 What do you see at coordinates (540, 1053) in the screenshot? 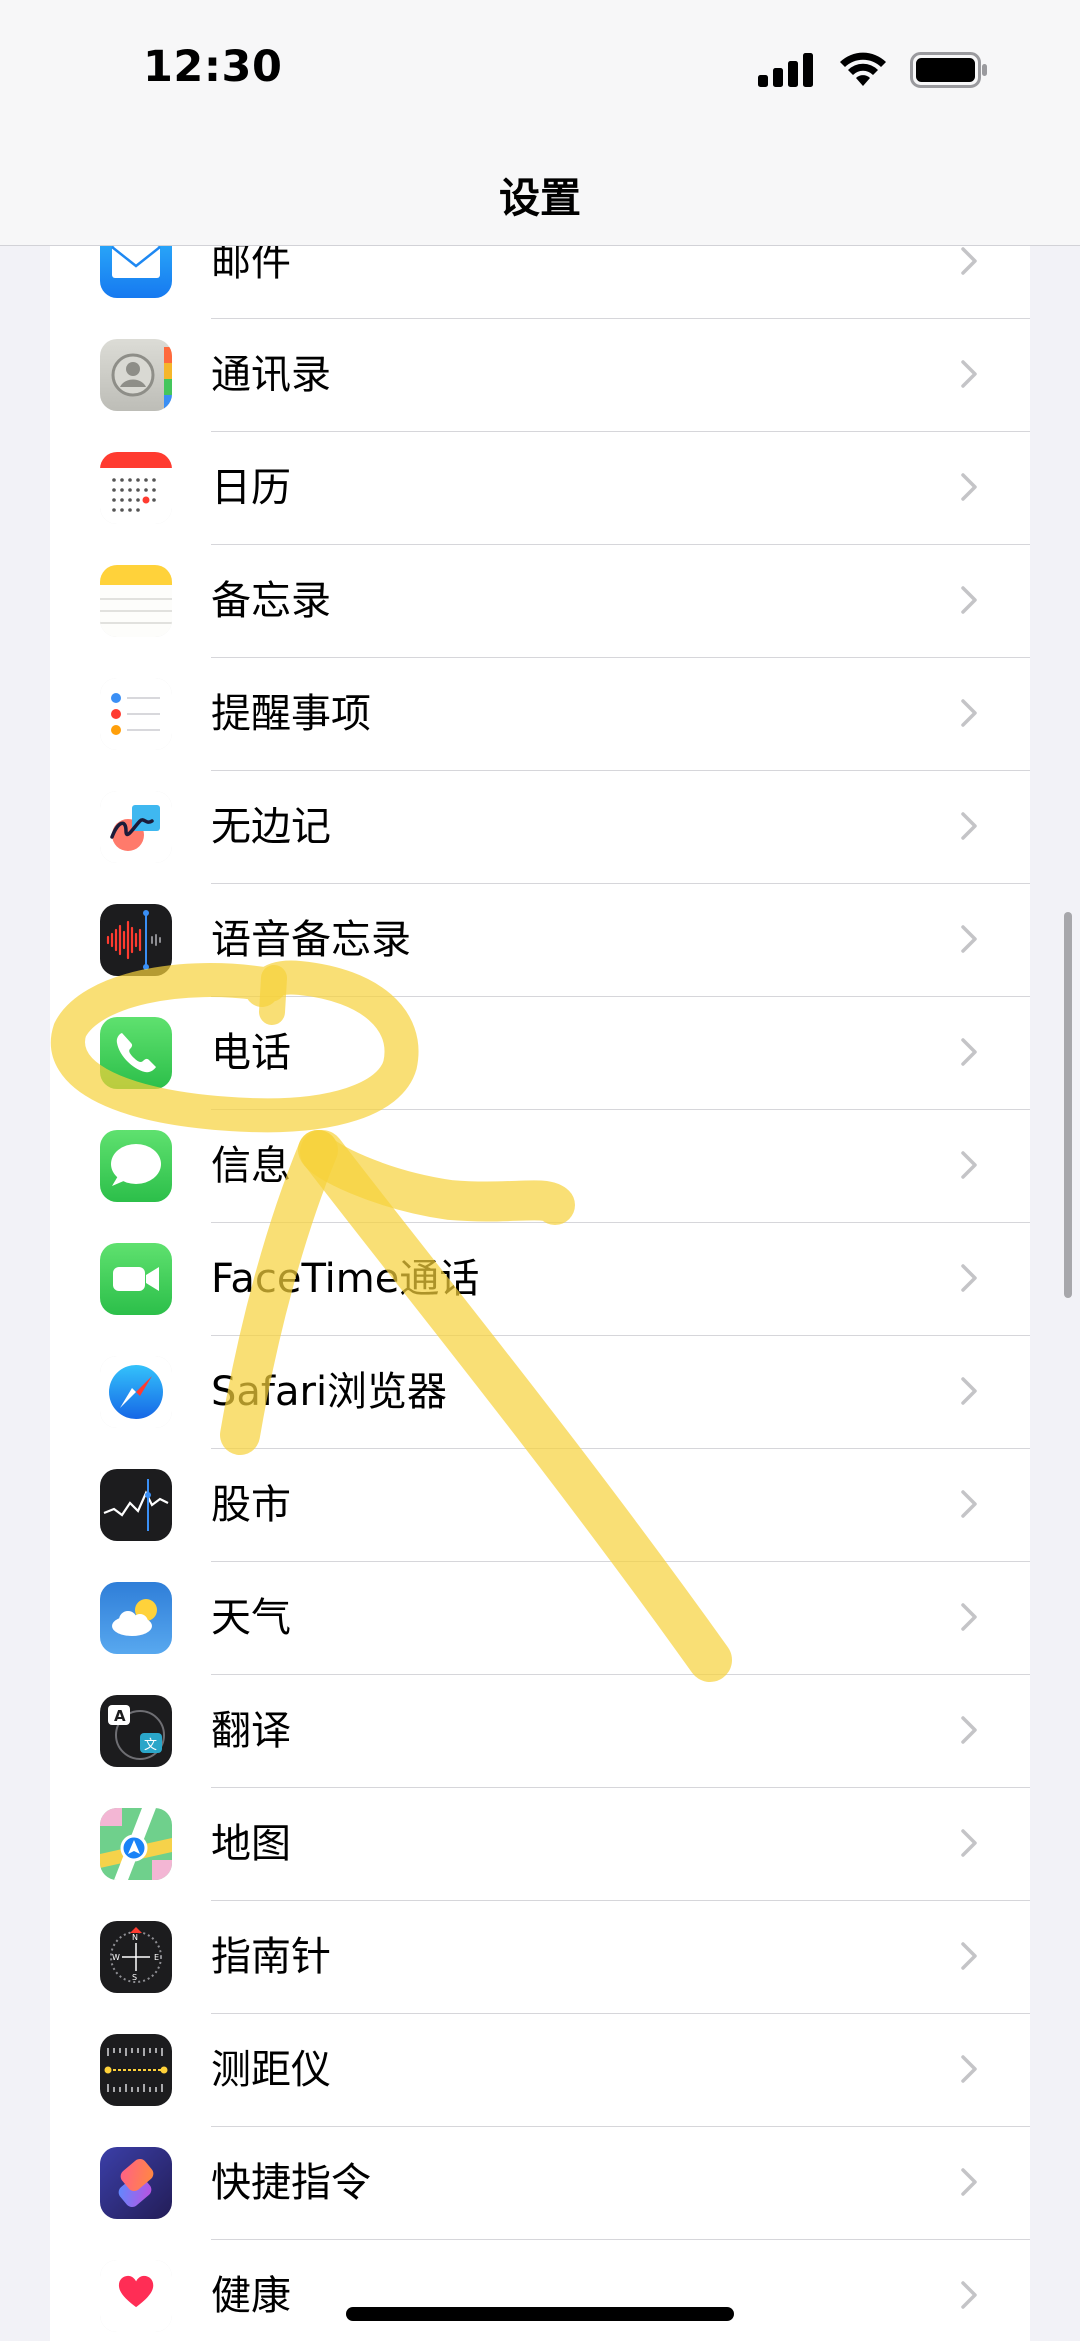
I see `settings-row-phone: 电话` at bounding box center [540, 1053].